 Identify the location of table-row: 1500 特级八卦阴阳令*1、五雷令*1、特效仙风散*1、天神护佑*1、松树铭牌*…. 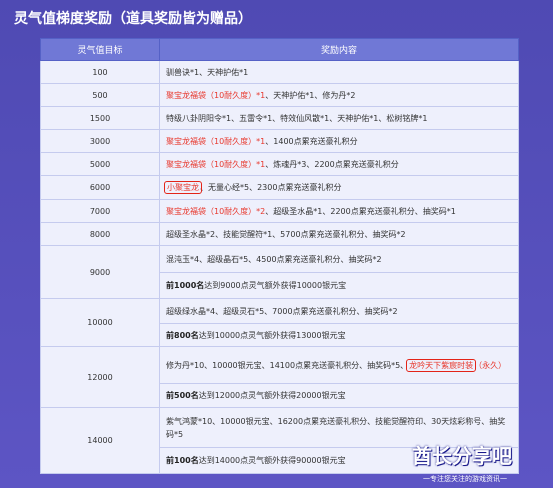
(279, 118).